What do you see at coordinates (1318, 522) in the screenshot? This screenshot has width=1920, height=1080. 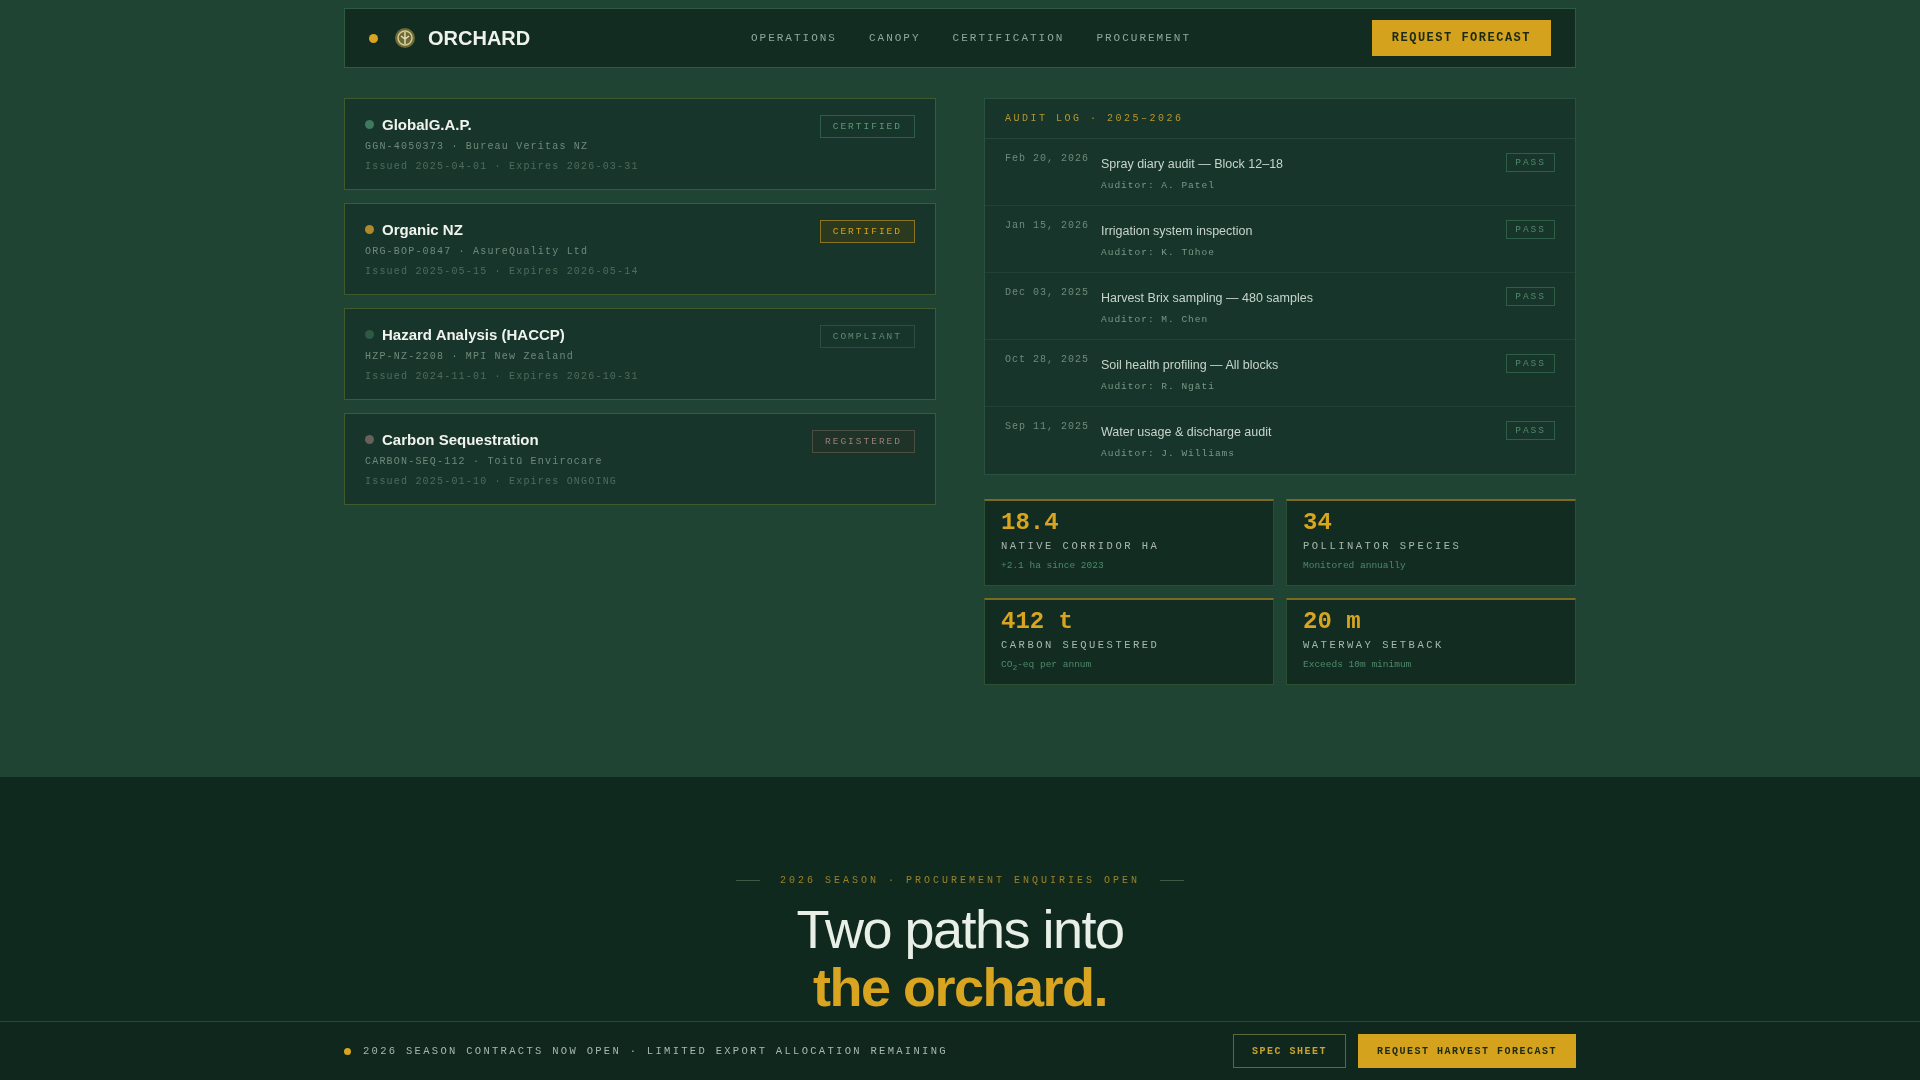 I see `stat-value: 34` at bounding box center [1318, 522].